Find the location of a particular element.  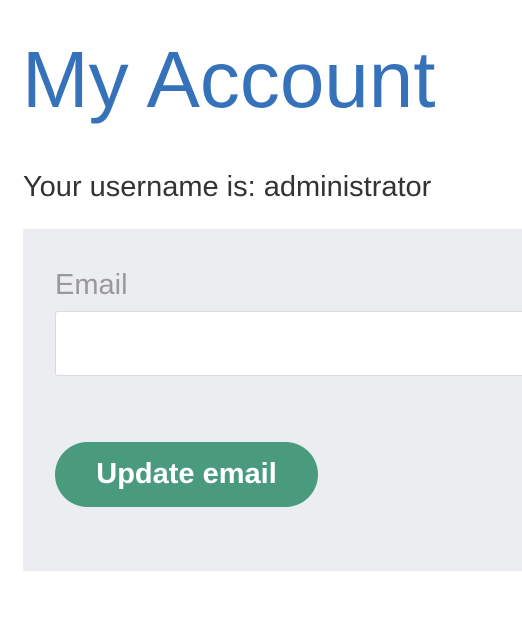

email-label: Email is located at coordinates (91, 285).